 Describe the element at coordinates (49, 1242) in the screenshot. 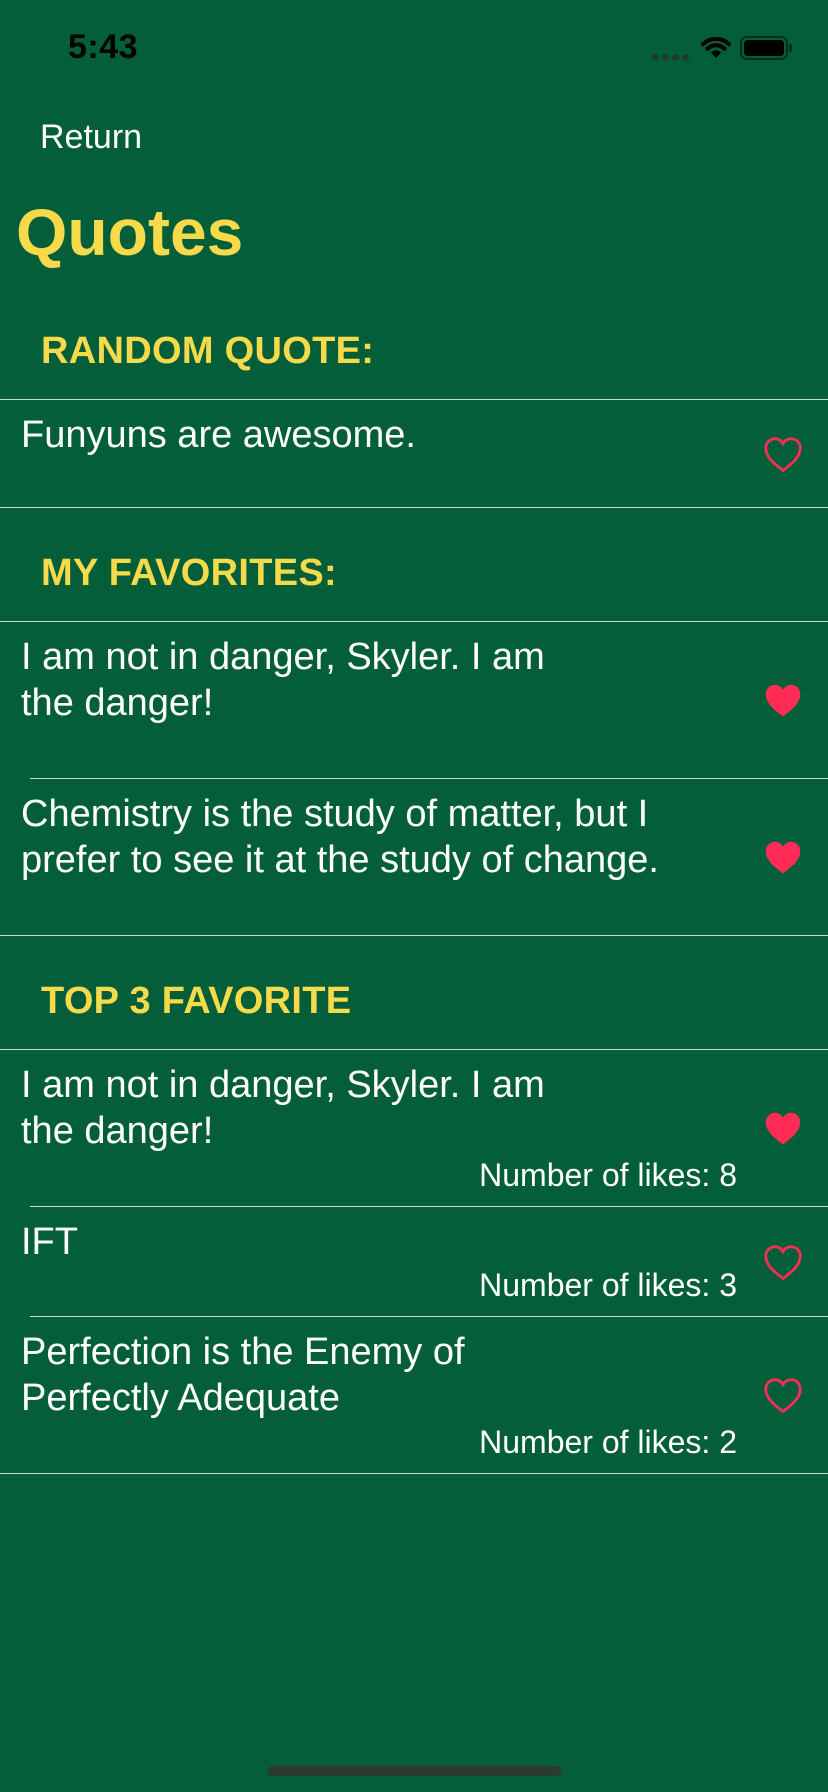

I see `quote-text-line-1: IFT` at that location.